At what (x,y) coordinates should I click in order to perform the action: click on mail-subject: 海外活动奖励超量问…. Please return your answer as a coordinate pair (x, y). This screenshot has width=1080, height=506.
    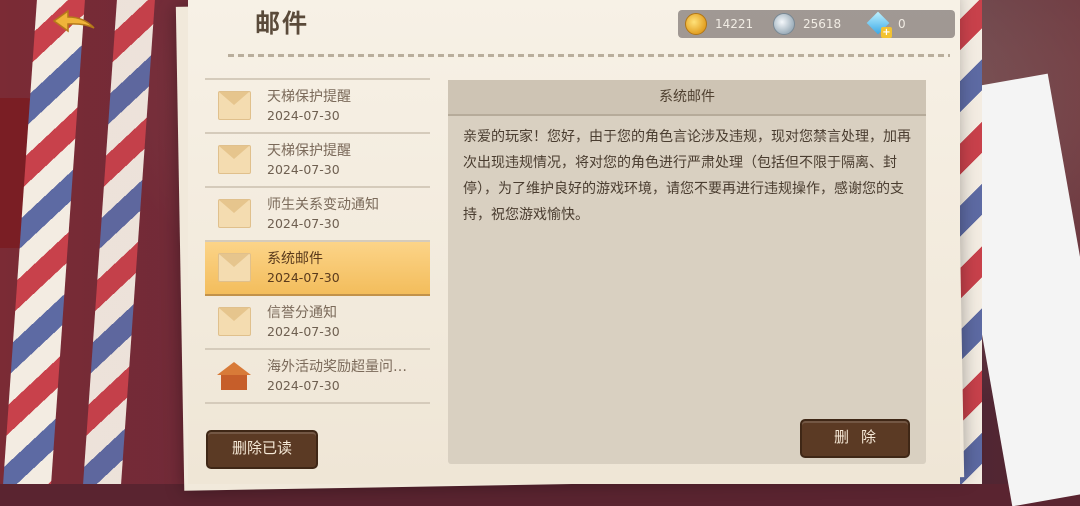
    Looking at the image, I should click on (337, 367).